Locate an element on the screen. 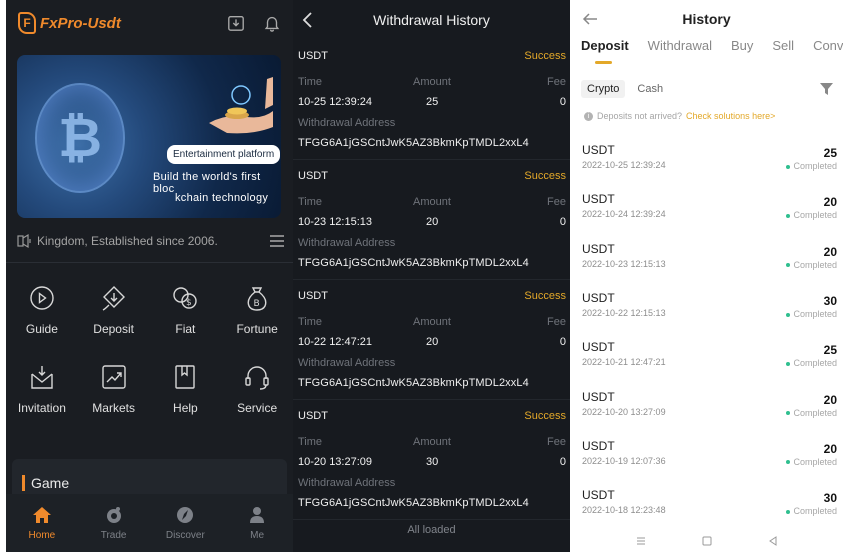 Image resolution: width=843 pixels, height=552 pixels. info-icon: i is located at coordinates (588, 116).